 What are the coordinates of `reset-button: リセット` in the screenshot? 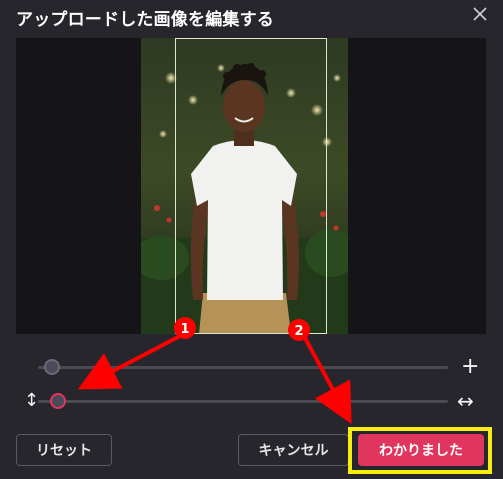 It's located at (64, 450).